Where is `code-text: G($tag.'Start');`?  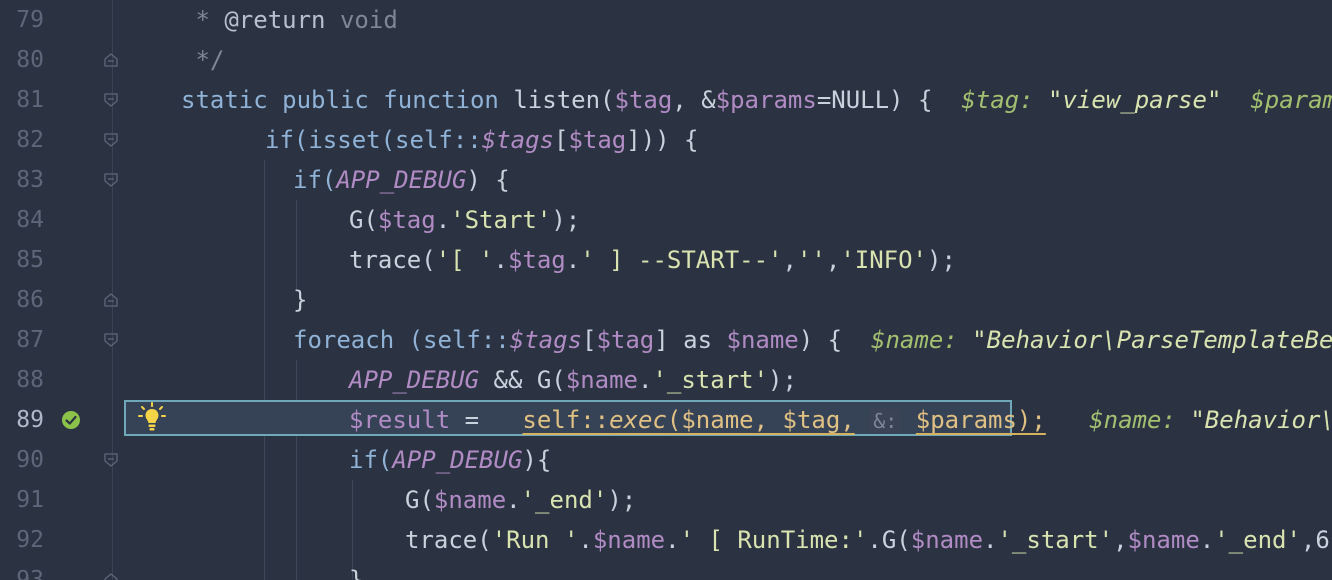
code-text: G($tag.'Start'); is located at coordinates (465, 220).